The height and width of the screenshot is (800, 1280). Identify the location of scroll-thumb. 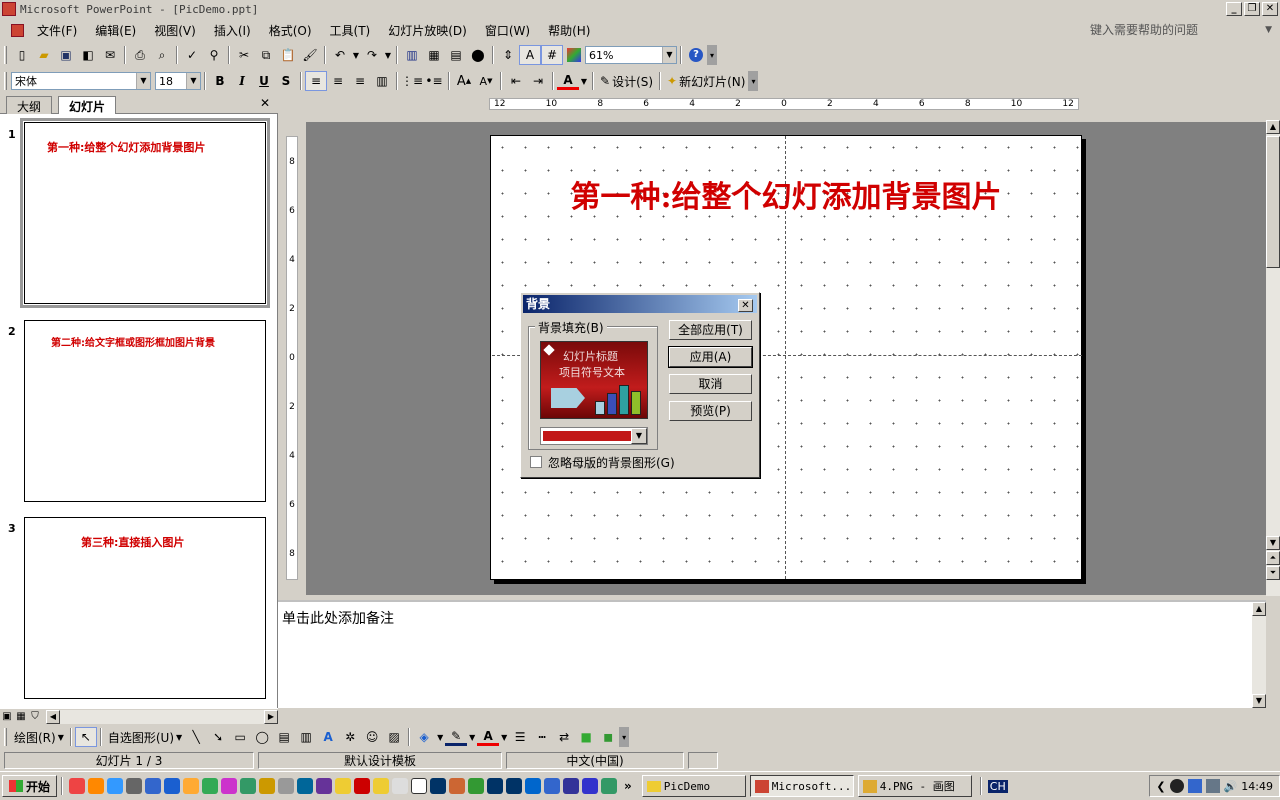
(1273, 202).